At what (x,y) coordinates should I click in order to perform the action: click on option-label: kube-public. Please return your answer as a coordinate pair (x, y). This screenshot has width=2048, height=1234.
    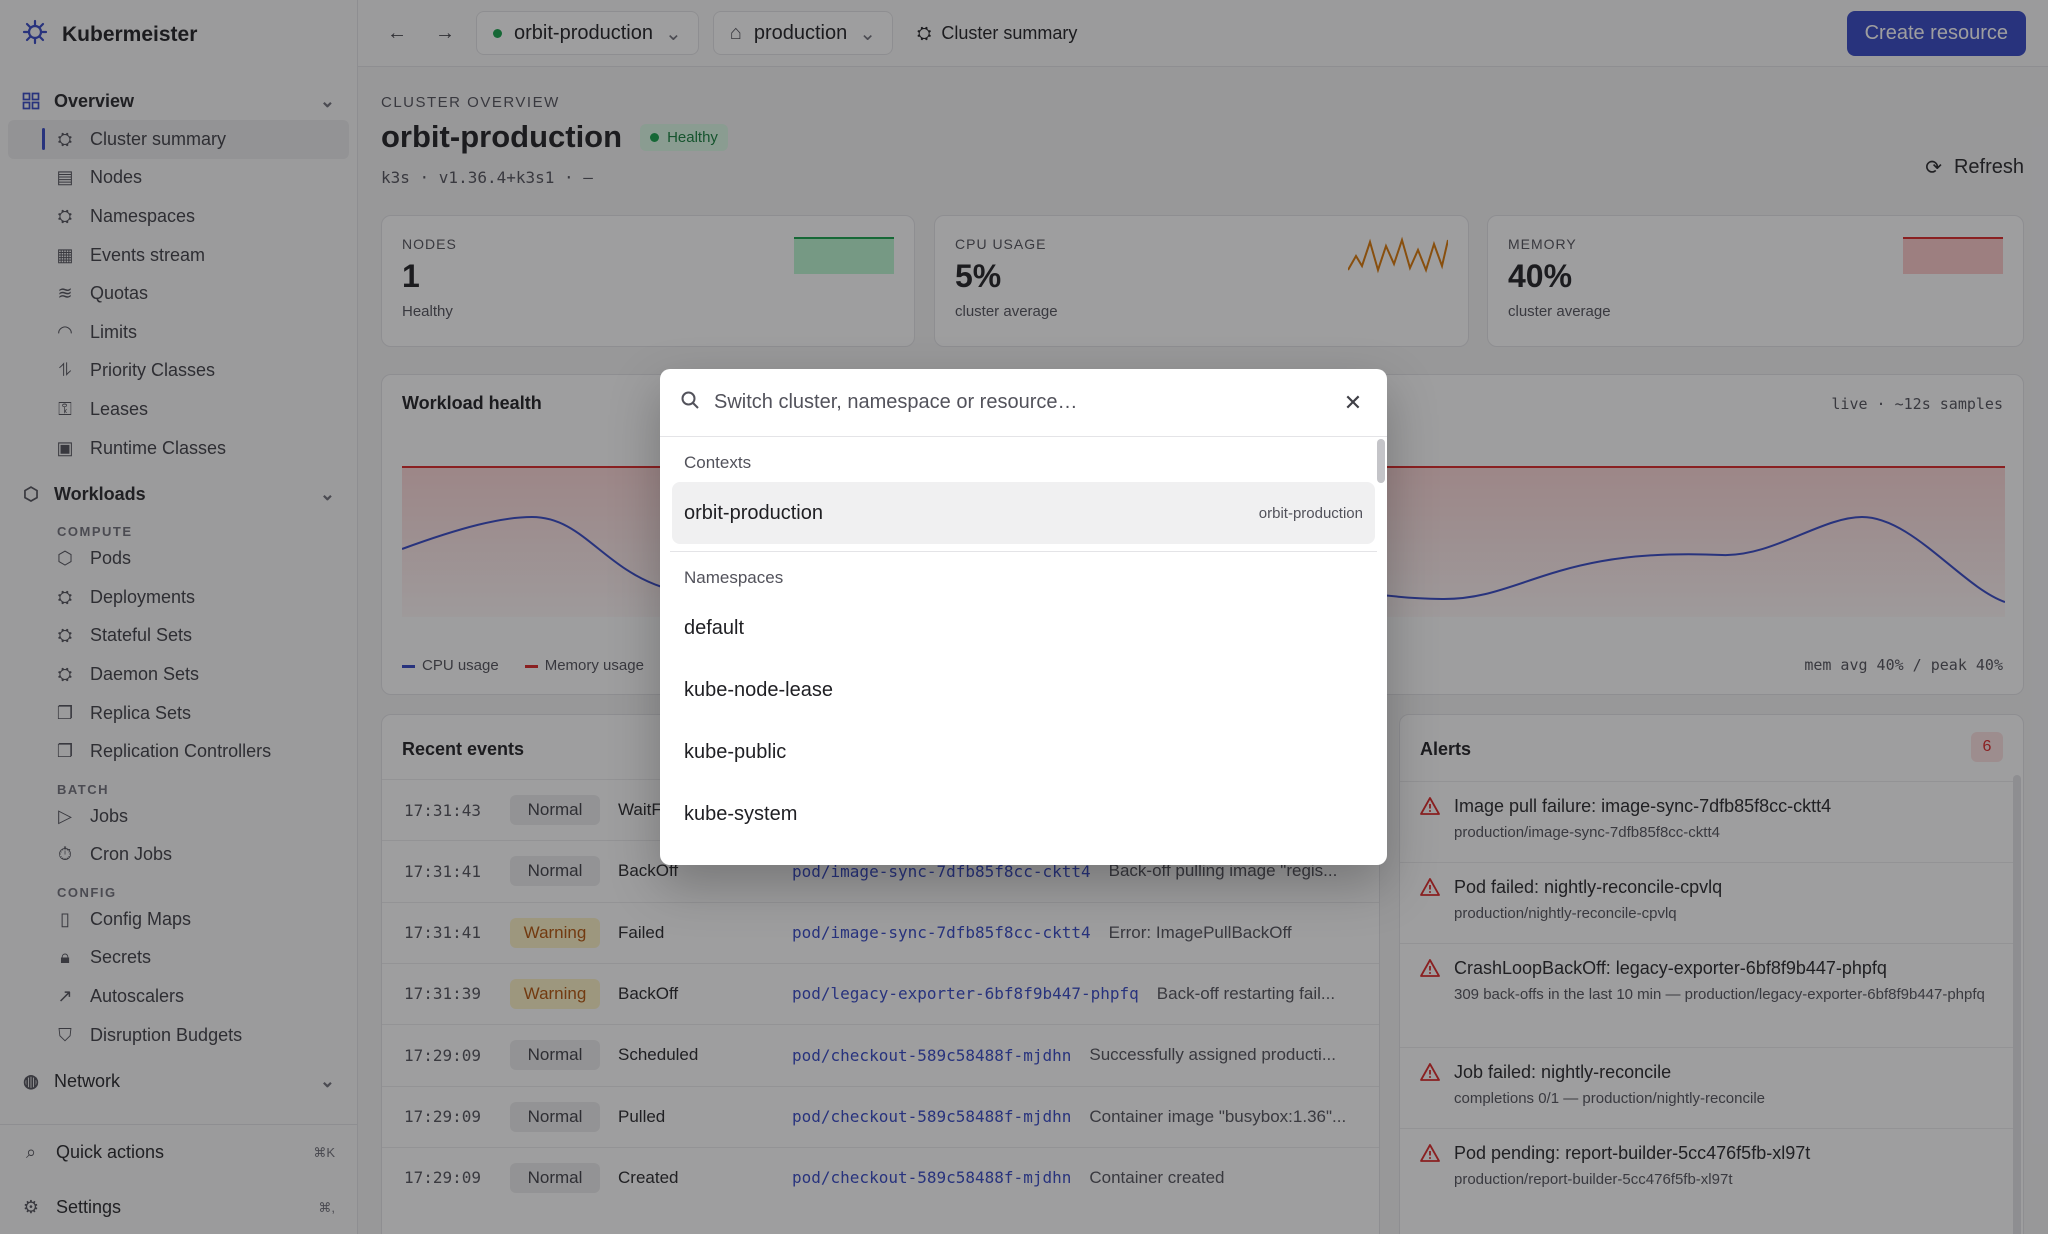
    Looking at the image, I should click on (735, 751).